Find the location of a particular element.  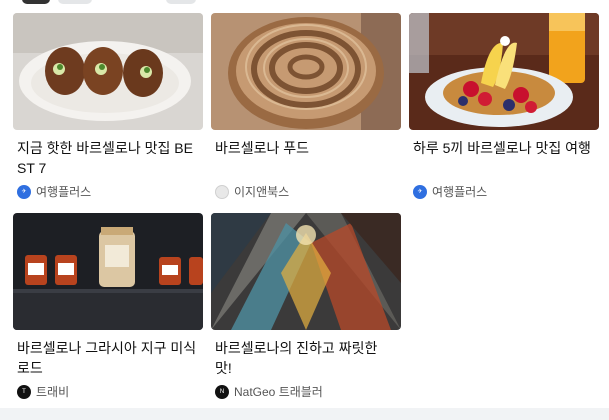

tab-pill-dark is located at coordinates (36, 2).